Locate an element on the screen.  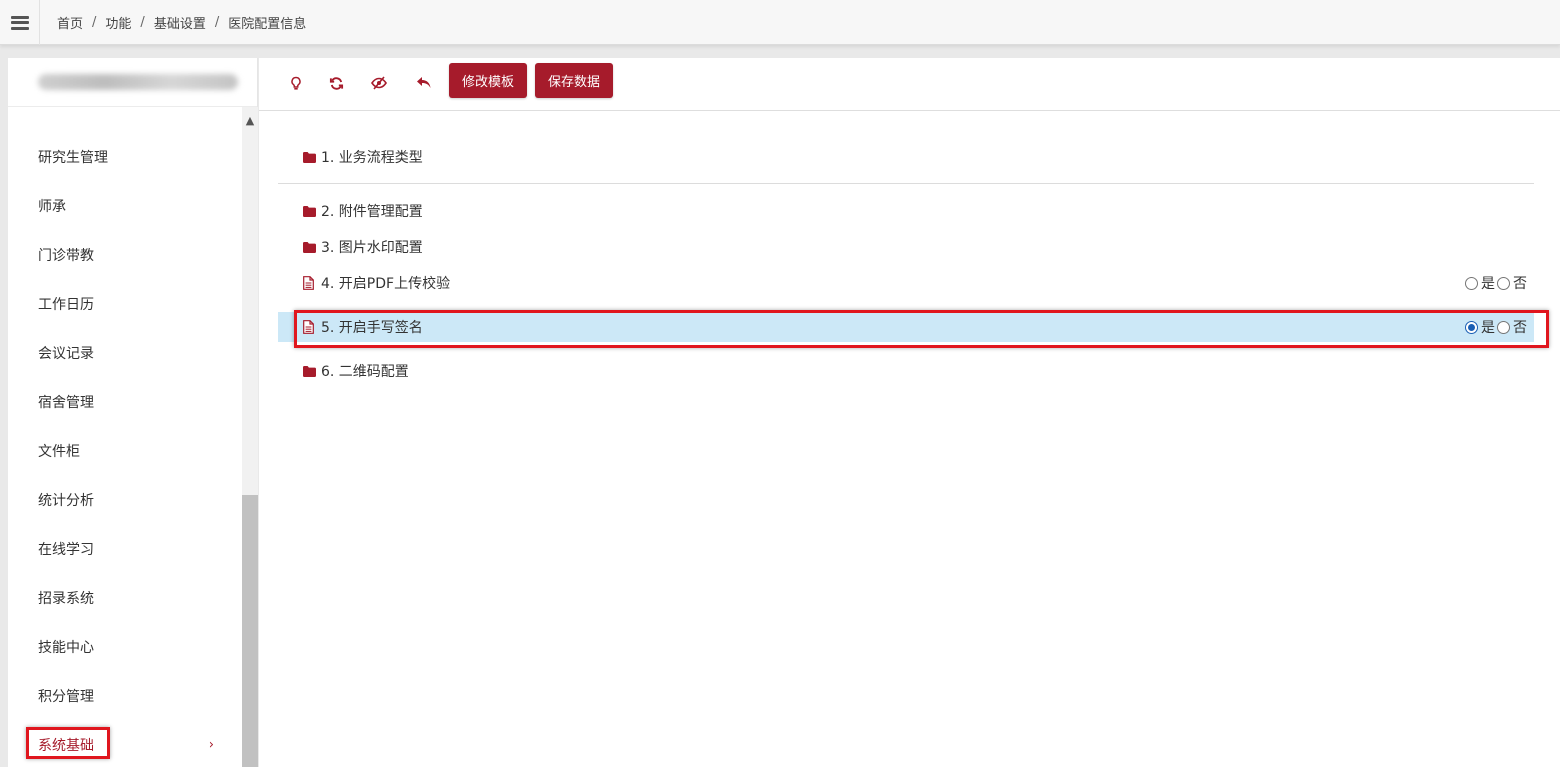
toolbar: 修改模板 保存数据 is located at coordinates (909, 84).